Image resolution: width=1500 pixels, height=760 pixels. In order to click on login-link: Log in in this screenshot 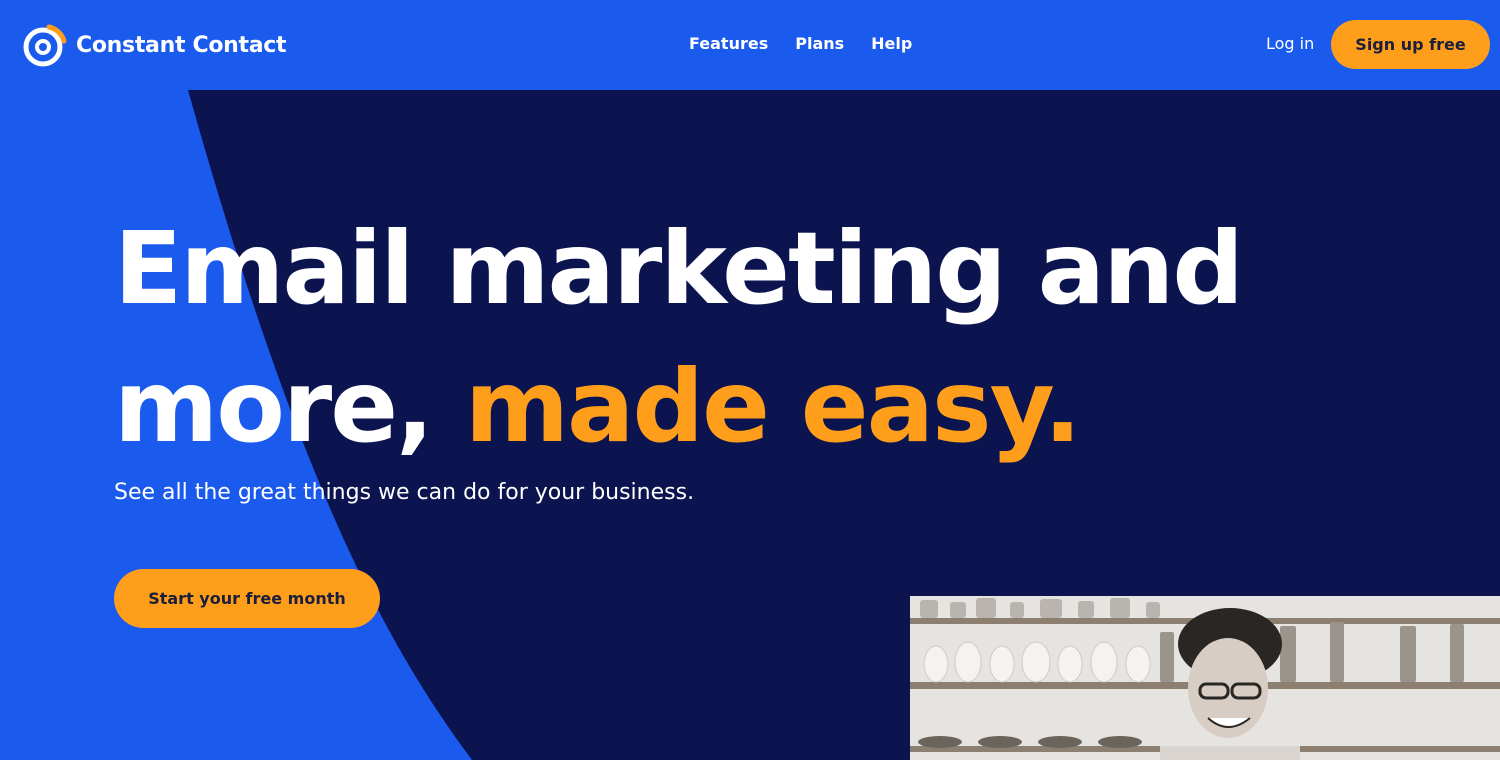, I will do `click(1290, 43)`.